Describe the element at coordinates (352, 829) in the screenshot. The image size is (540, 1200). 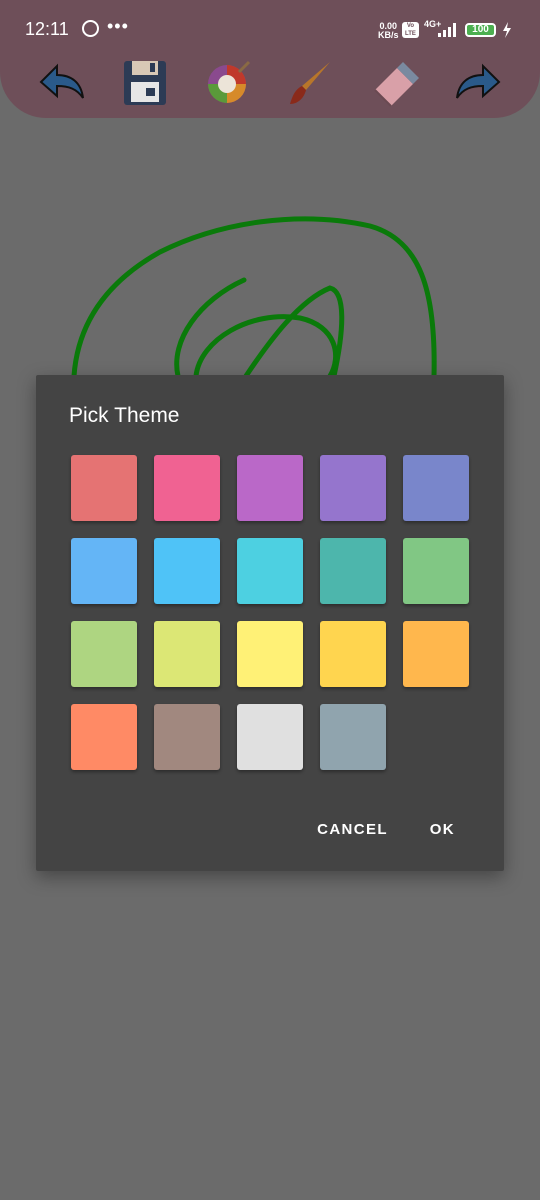
I see `cancel-button: CANCEL` at that location.